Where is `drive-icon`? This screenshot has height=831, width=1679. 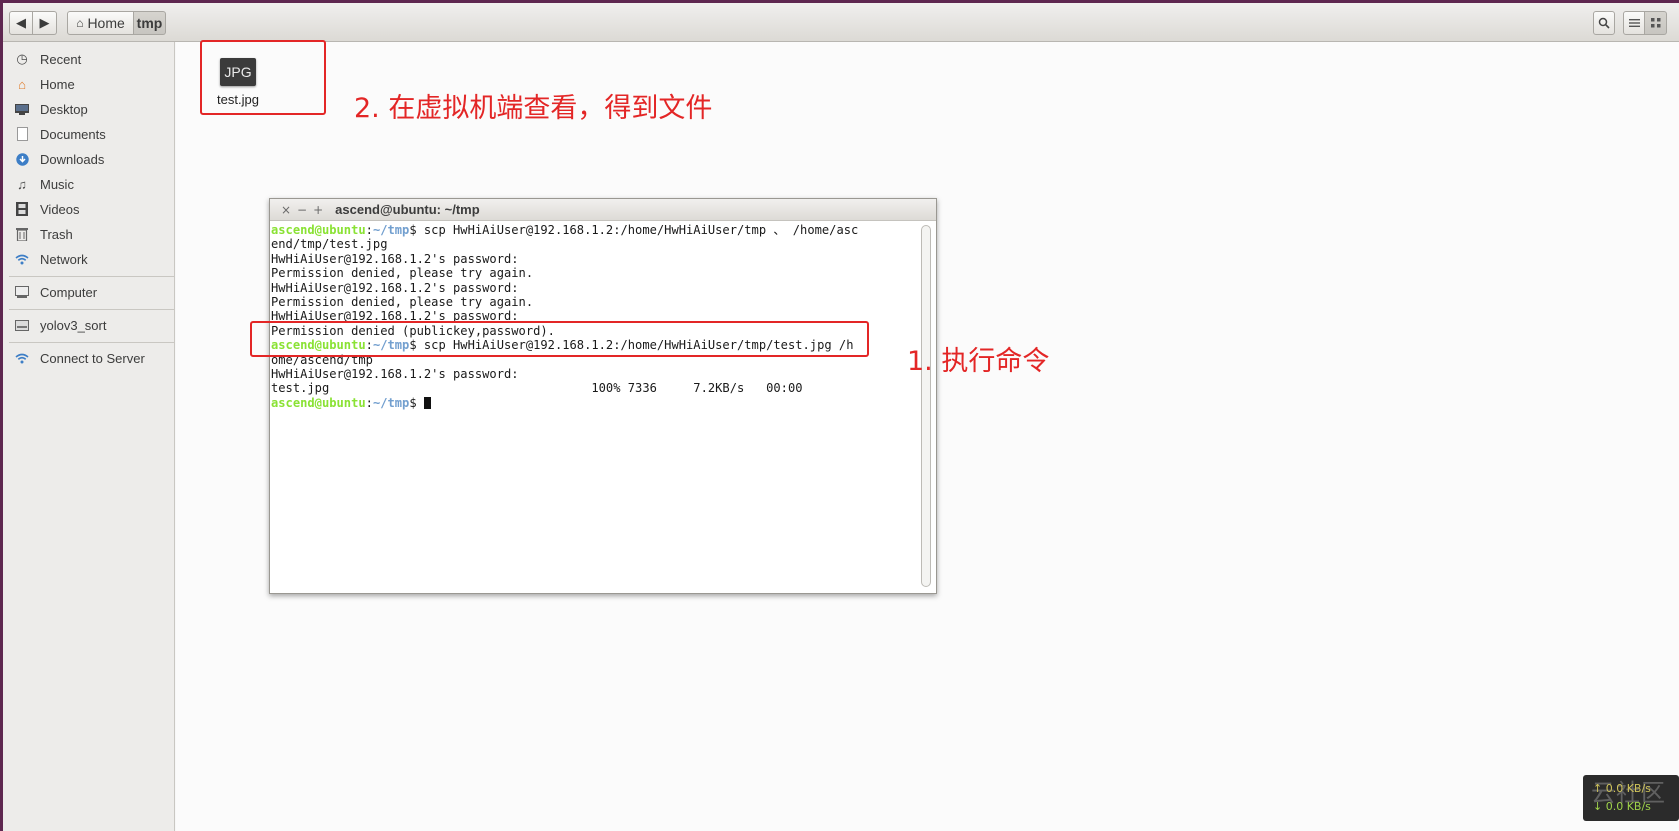 drive-icon is located at coordinates (22, 325).